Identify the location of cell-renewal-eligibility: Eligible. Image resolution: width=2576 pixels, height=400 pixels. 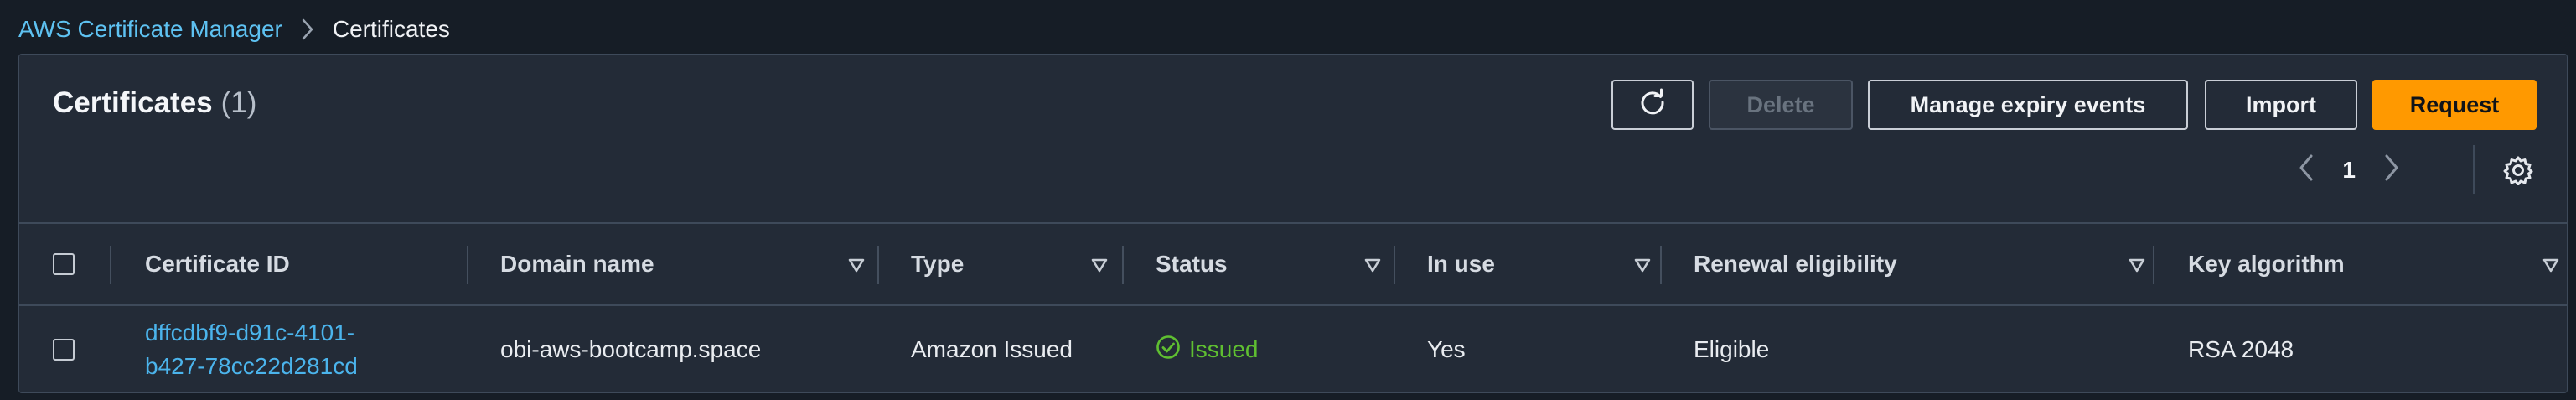
(1732, 349).